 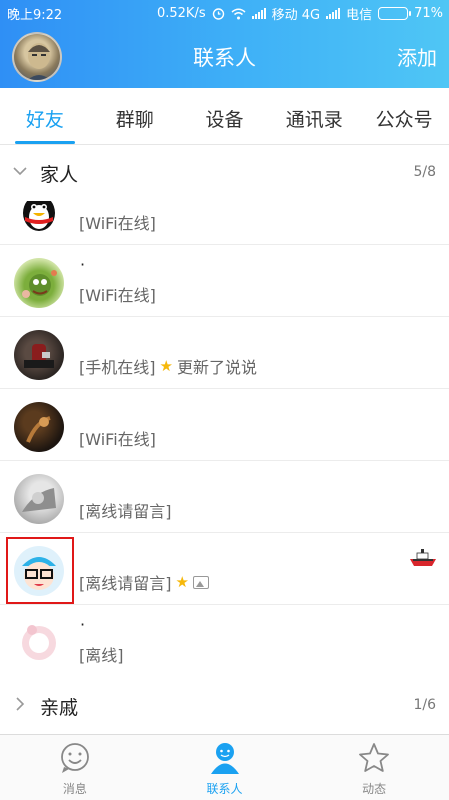 What do you see at coordinates (224, 758) in the screenshot?
I see `person-icon` at bounding box center [224, 758].